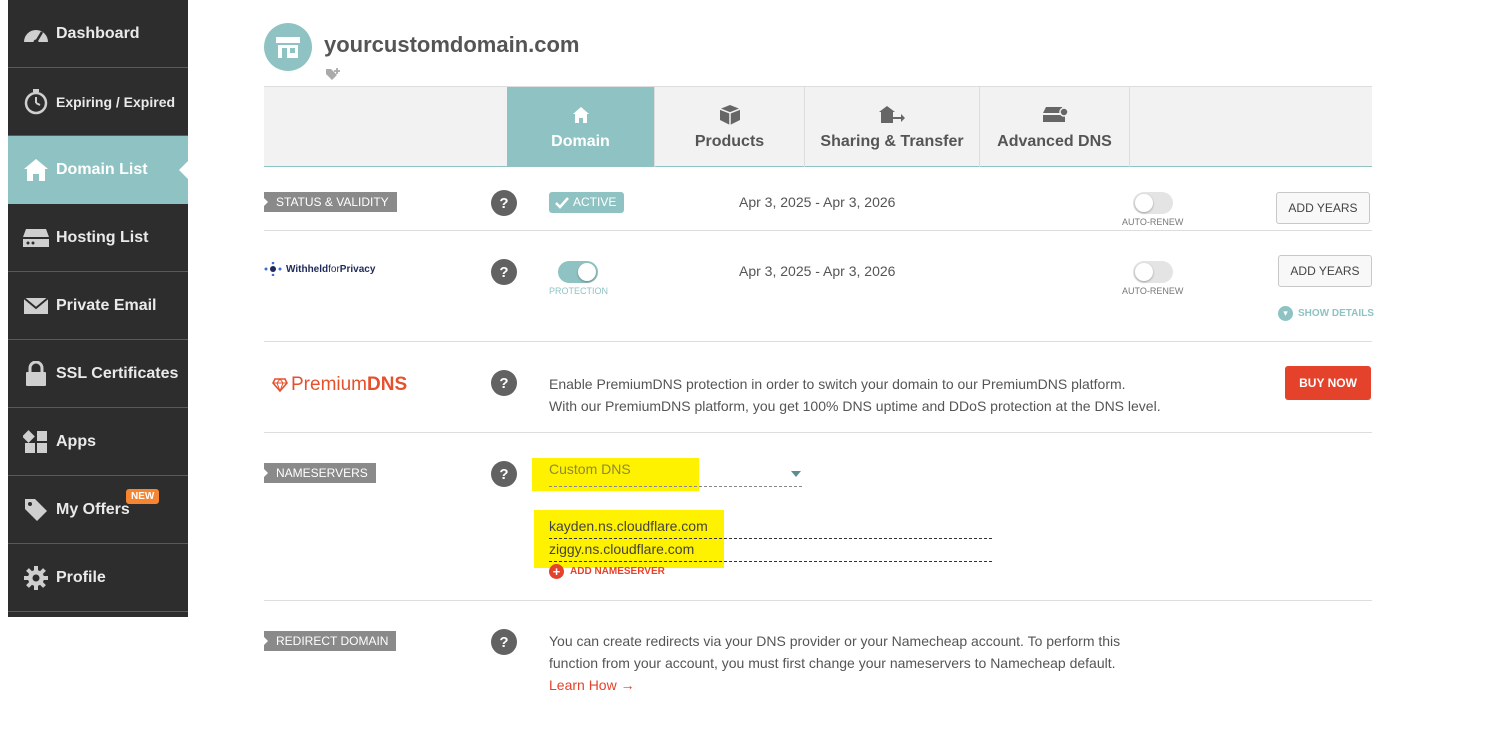 This screenshot has height=739, width=1485. Describe the element at coordinates (817, 202) in the screenshot. I see `validity-dates: Apr 3, 2025 - Apr 3, 2026` at that location.